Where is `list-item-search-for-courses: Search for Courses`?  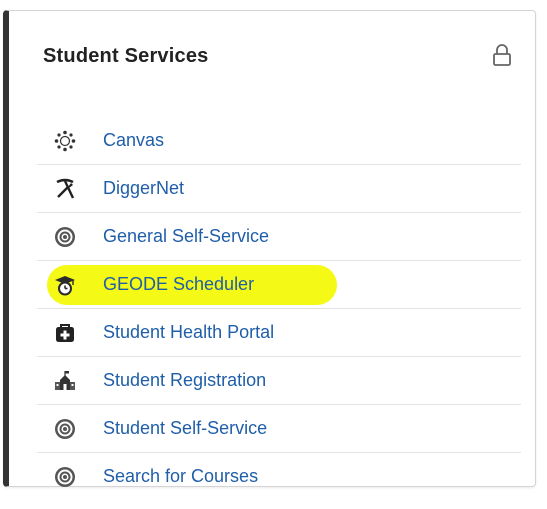 list-item-search-for-courses: Search for Courses is located at coordinates (279, 476).